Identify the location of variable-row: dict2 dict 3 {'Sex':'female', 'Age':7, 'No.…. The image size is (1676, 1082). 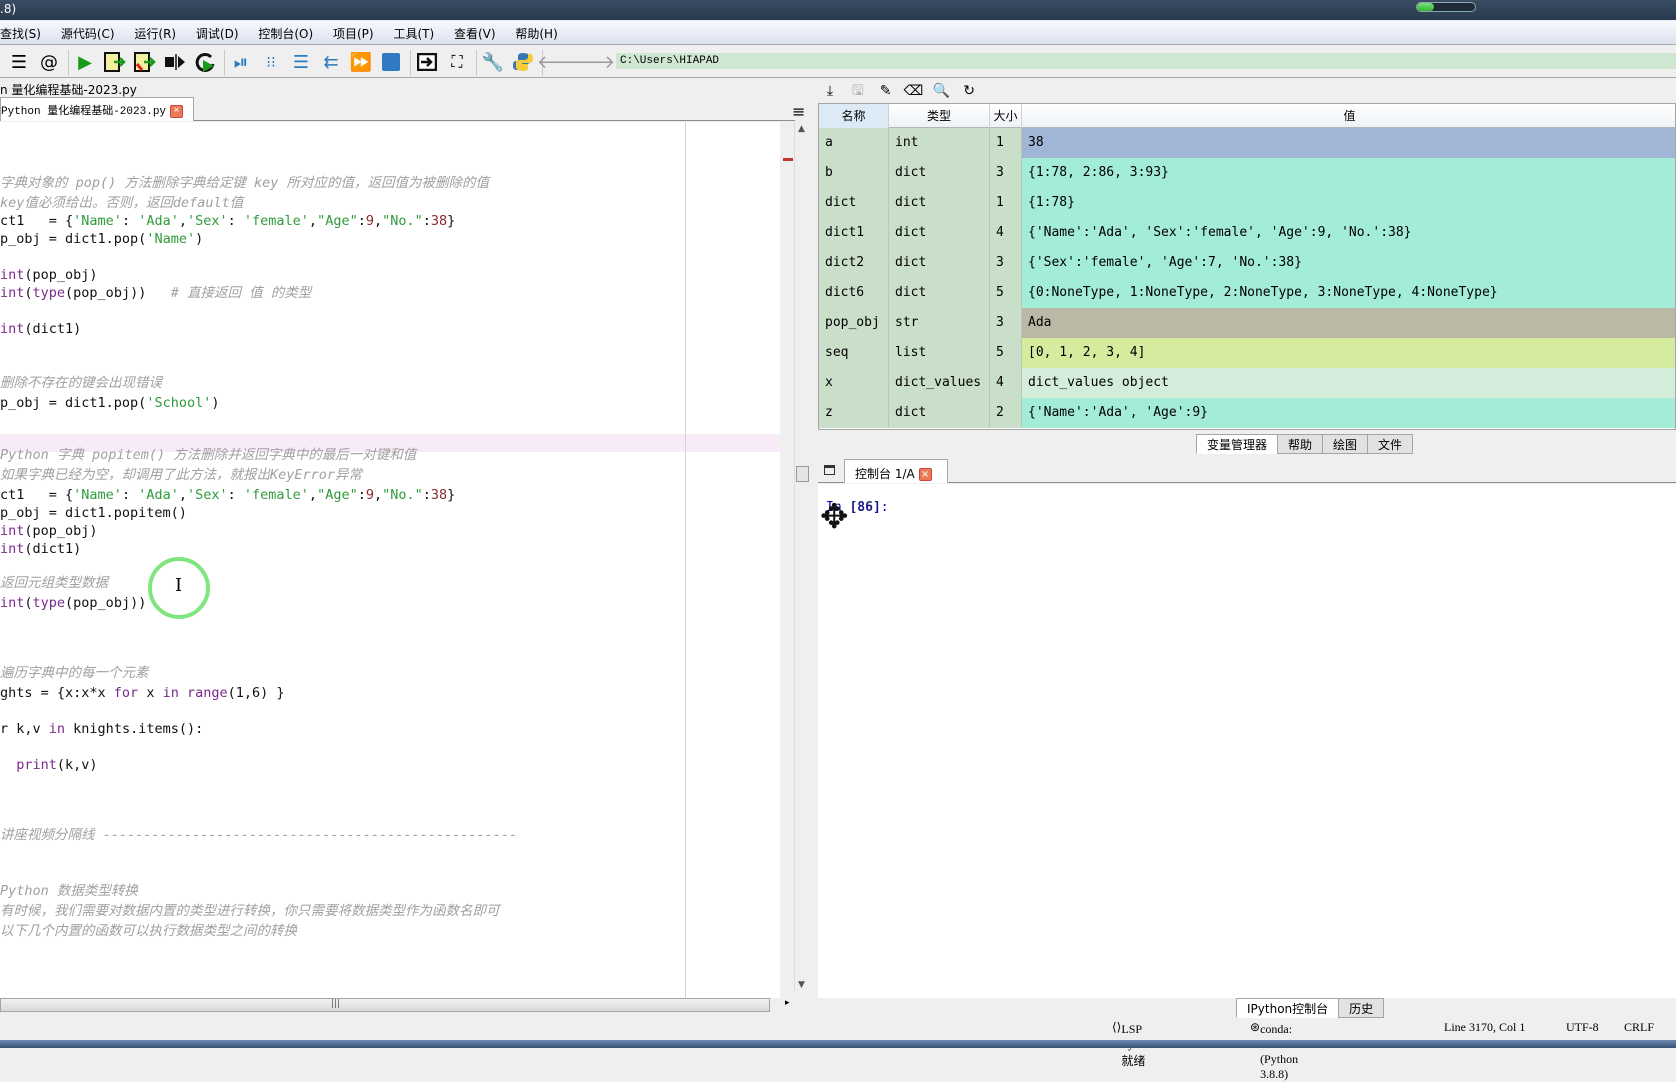
(1247, 263).